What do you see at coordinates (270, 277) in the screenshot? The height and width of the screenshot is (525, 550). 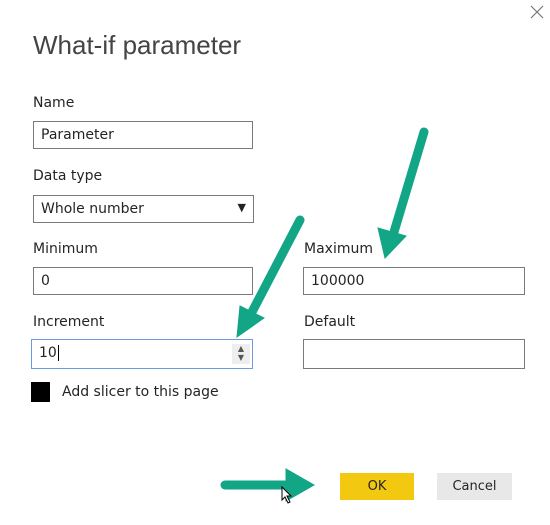 I see `arrow-to-increment` at bounding box center [270, 277].